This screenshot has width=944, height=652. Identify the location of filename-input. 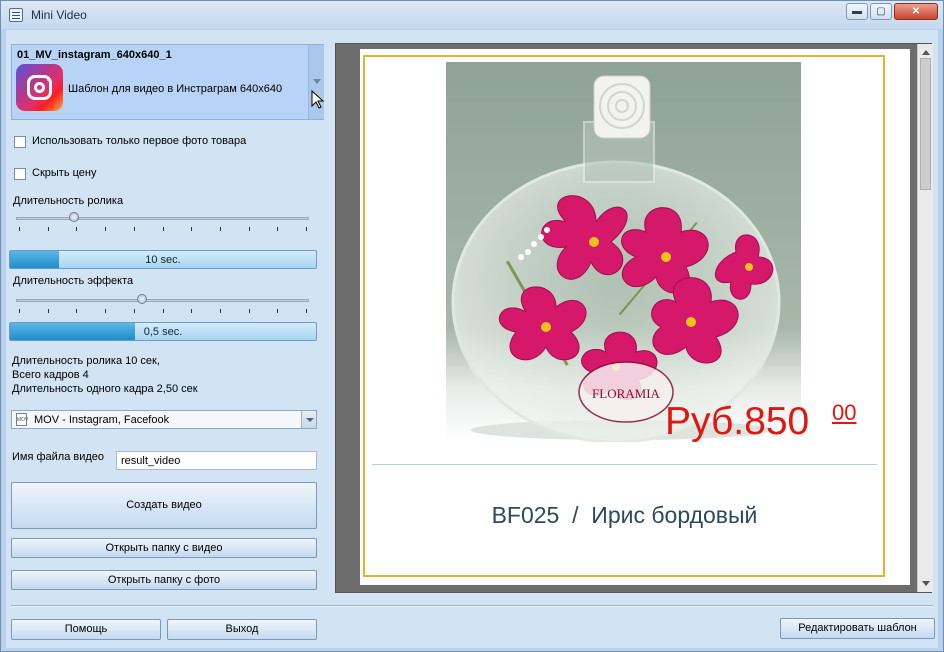
(216, 460).